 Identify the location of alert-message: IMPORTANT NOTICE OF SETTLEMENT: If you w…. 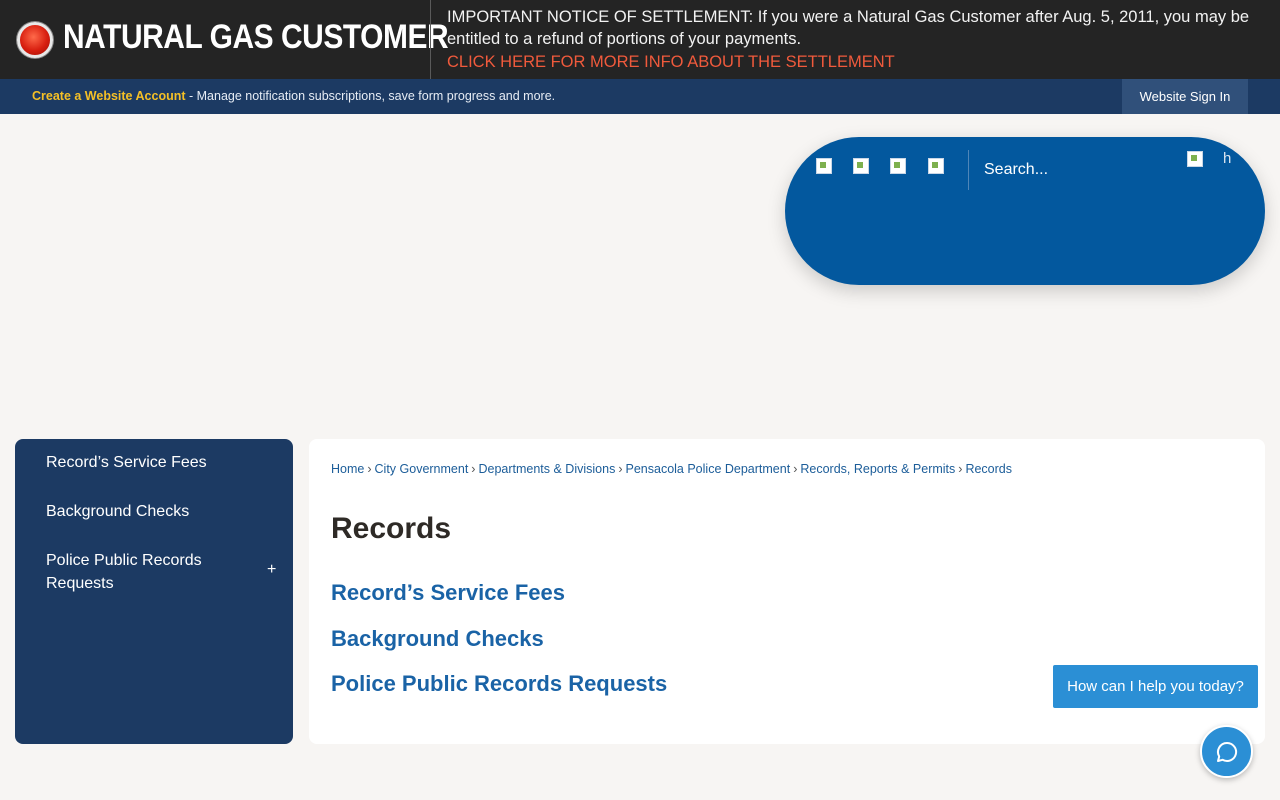
(848, 28).